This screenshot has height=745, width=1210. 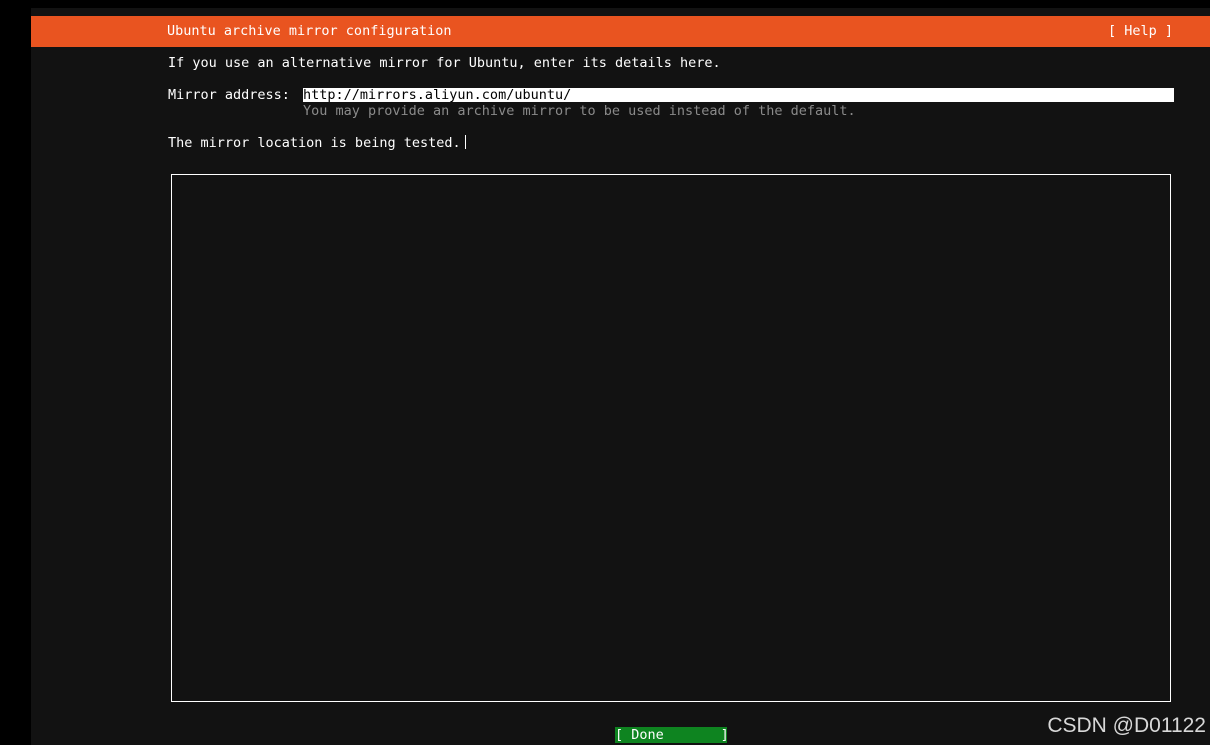 I want to click on done-button: [ Done ], so click(x=672, y=735).